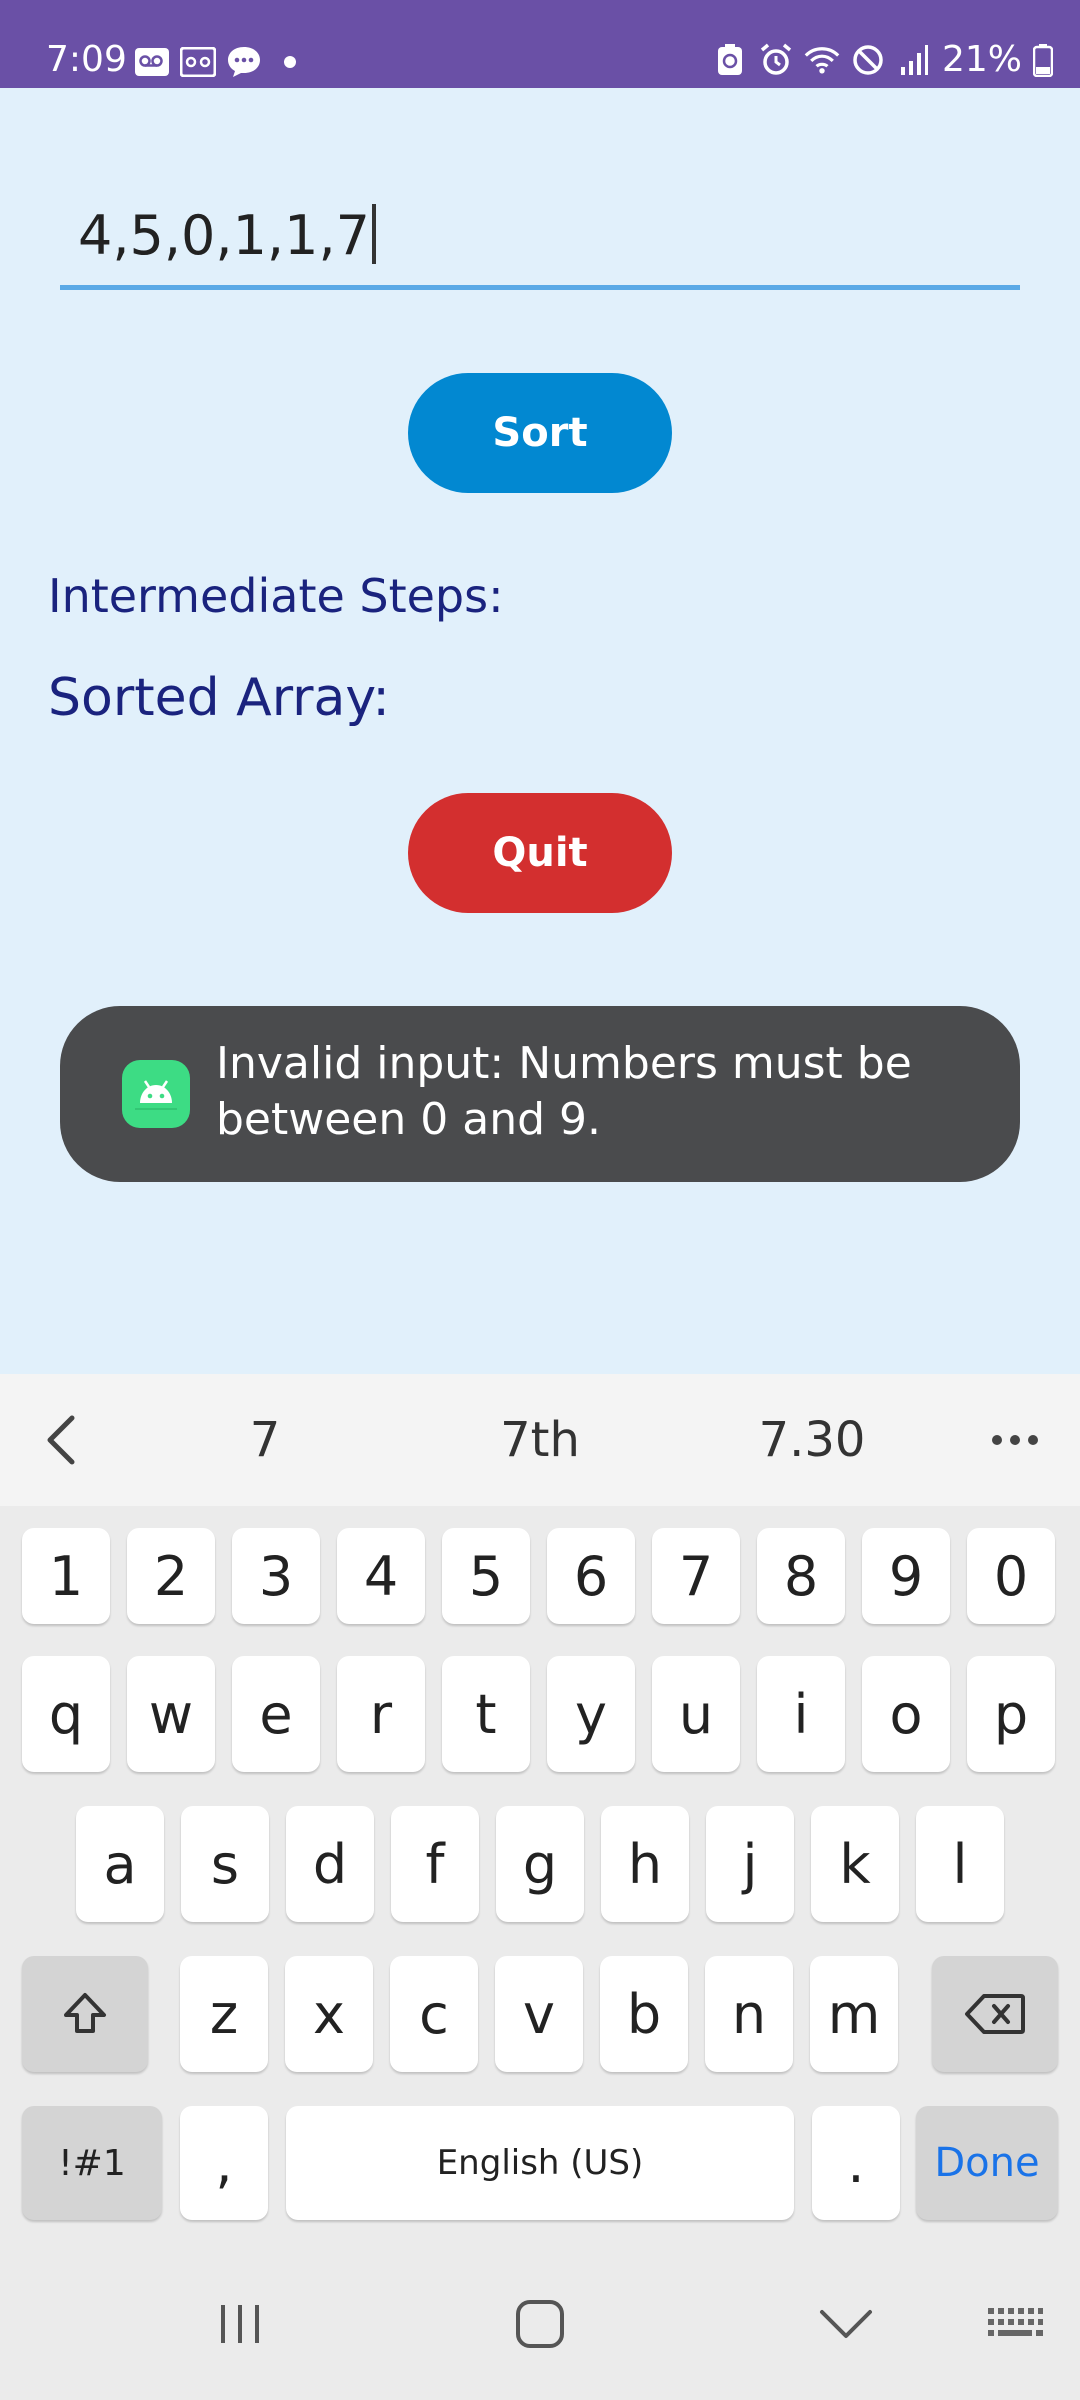  I want to click on battery-saver-icon, so click(730, 60).